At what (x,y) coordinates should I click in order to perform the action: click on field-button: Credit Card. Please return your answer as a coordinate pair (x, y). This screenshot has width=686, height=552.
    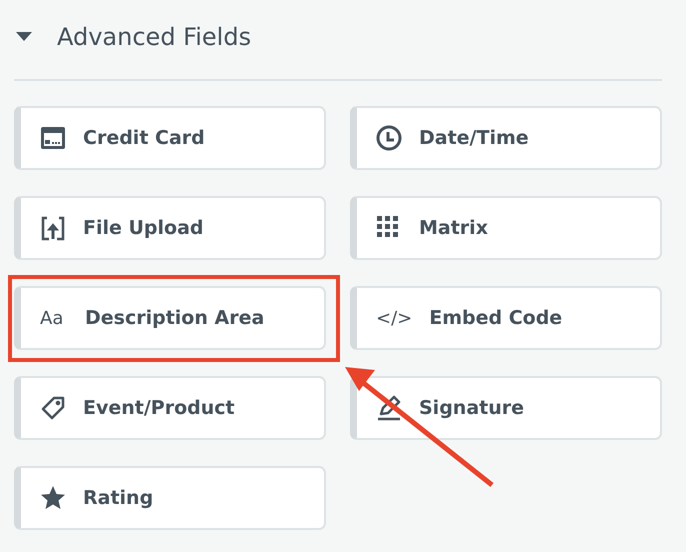
    Looking at the image, I should click on (170, 138).